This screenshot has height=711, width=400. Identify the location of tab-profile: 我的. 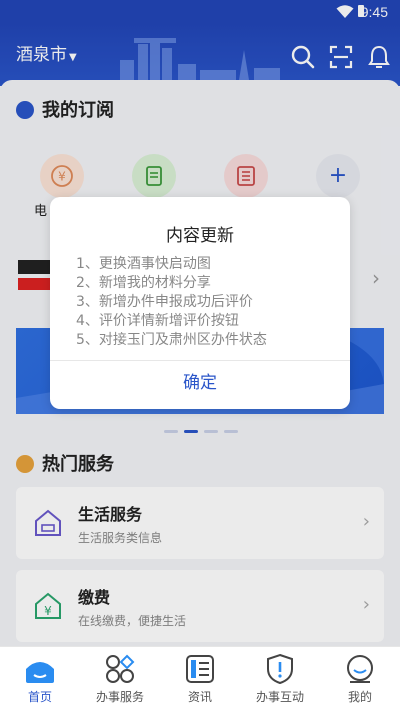
(360, 679).